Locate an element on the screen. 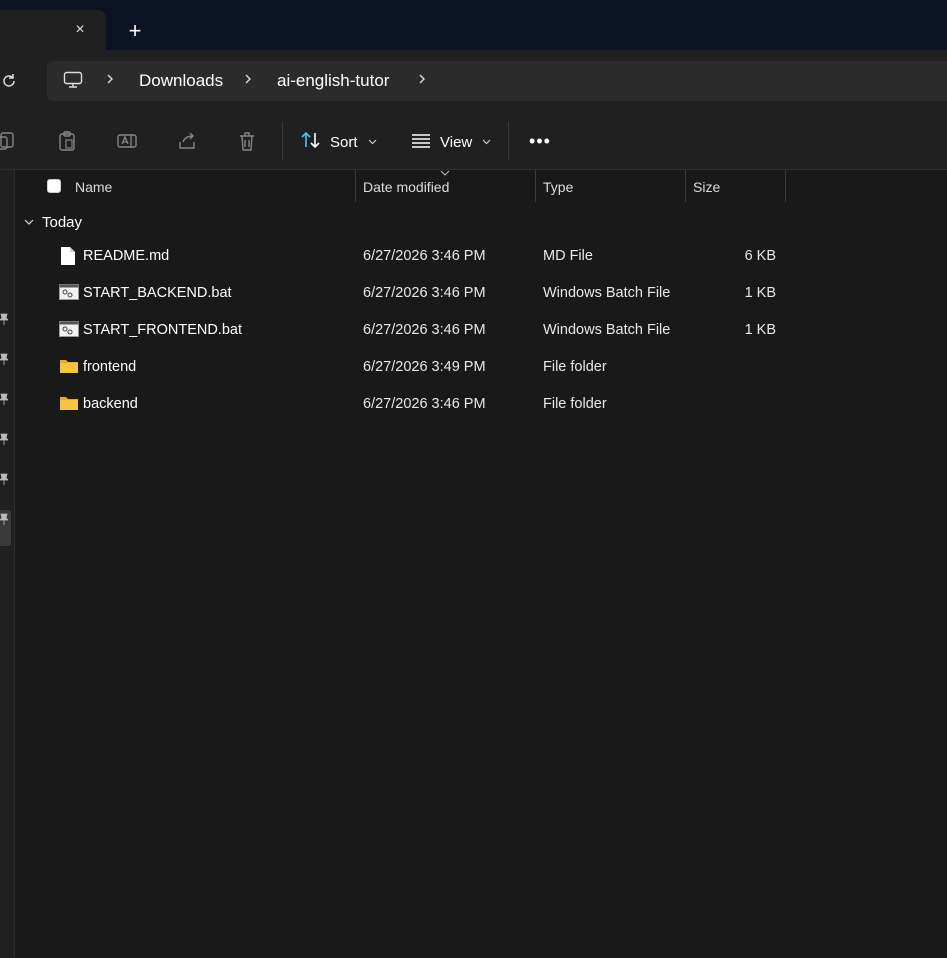 This screenshot has height=958, width=947. file-name: START_FRONTEND.bat is located at coordinates (162, 330).